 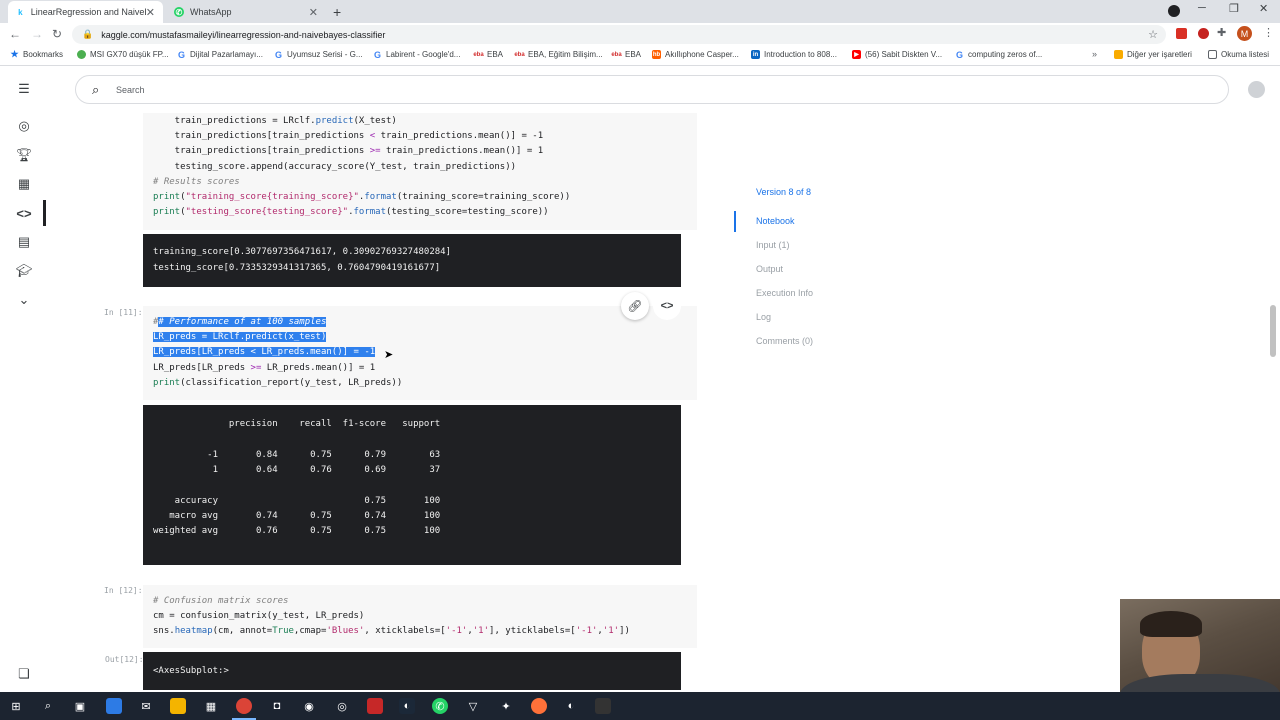 What do you see at coordinates (1221, 32) in the screenshot?
I see `puzzle-icon: ✚` at bounding box center [1221, 32].